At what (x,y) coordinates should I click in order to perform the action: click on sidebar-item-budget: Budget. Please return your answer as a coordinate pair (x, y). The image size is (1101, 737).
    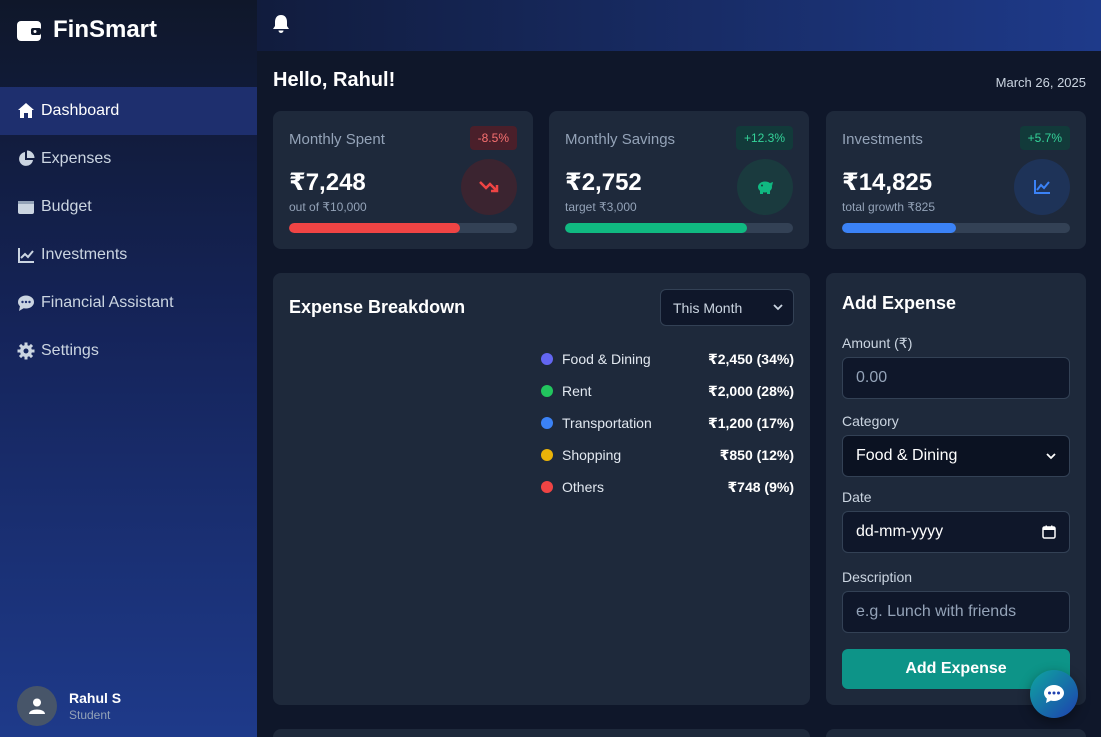
    Looking at the image, I should click on (128, 207).